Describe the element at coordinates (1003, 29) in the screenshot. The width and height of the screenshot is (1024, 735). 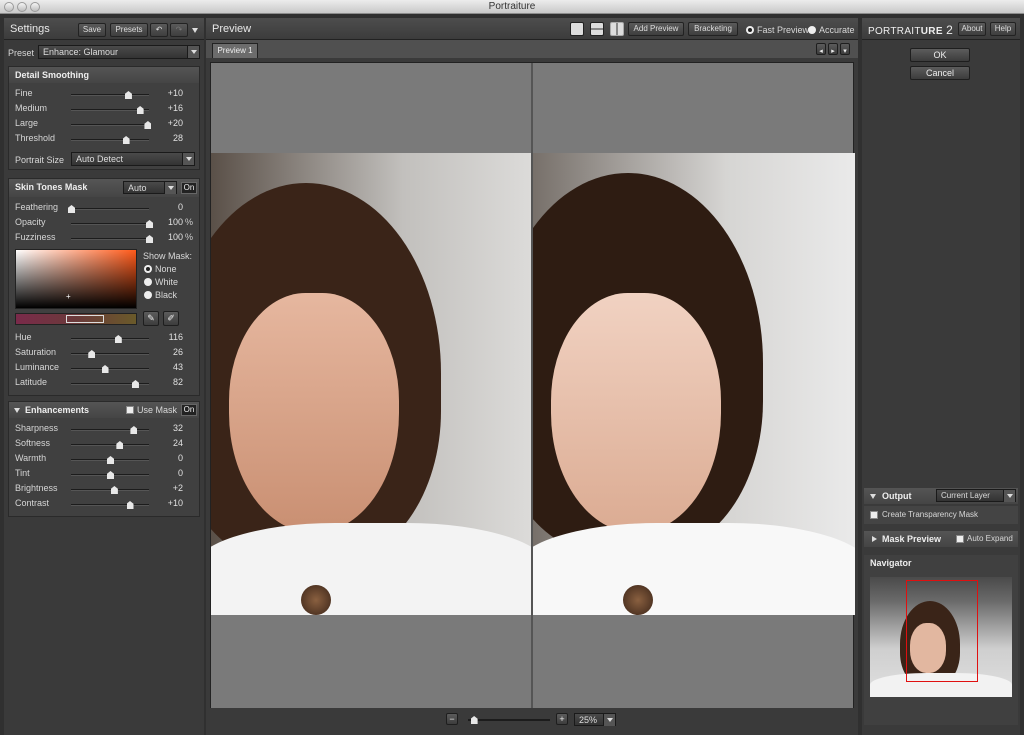
I see `help-button: Help` at that location.